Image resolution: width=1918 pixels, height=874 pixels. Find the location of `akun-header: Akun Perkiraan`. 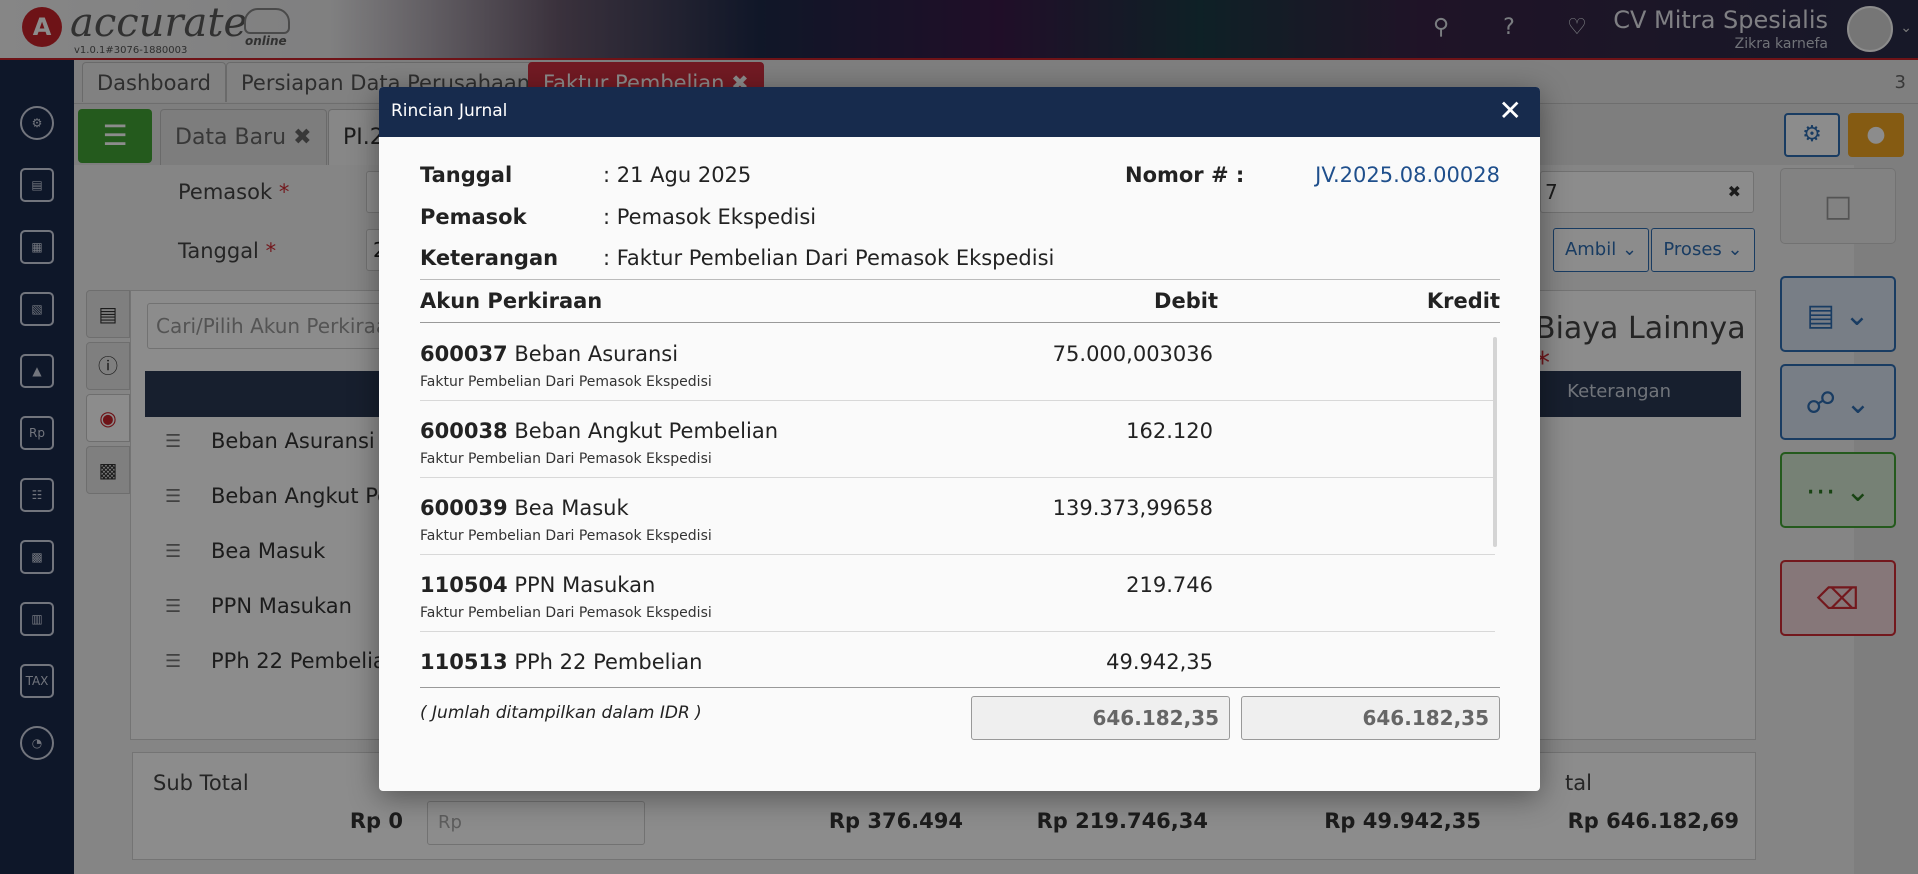

akun-header: Akun Perkiraan is located at coordinates (511, 301).